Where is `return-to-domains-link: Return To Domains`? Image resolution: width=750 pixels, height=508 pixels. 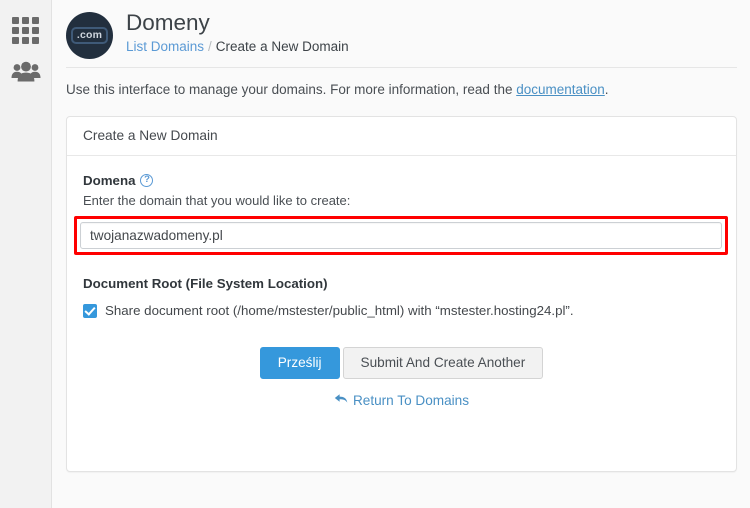
return-to-domains-link: Return To Domains is located at coordinates (401, 400).